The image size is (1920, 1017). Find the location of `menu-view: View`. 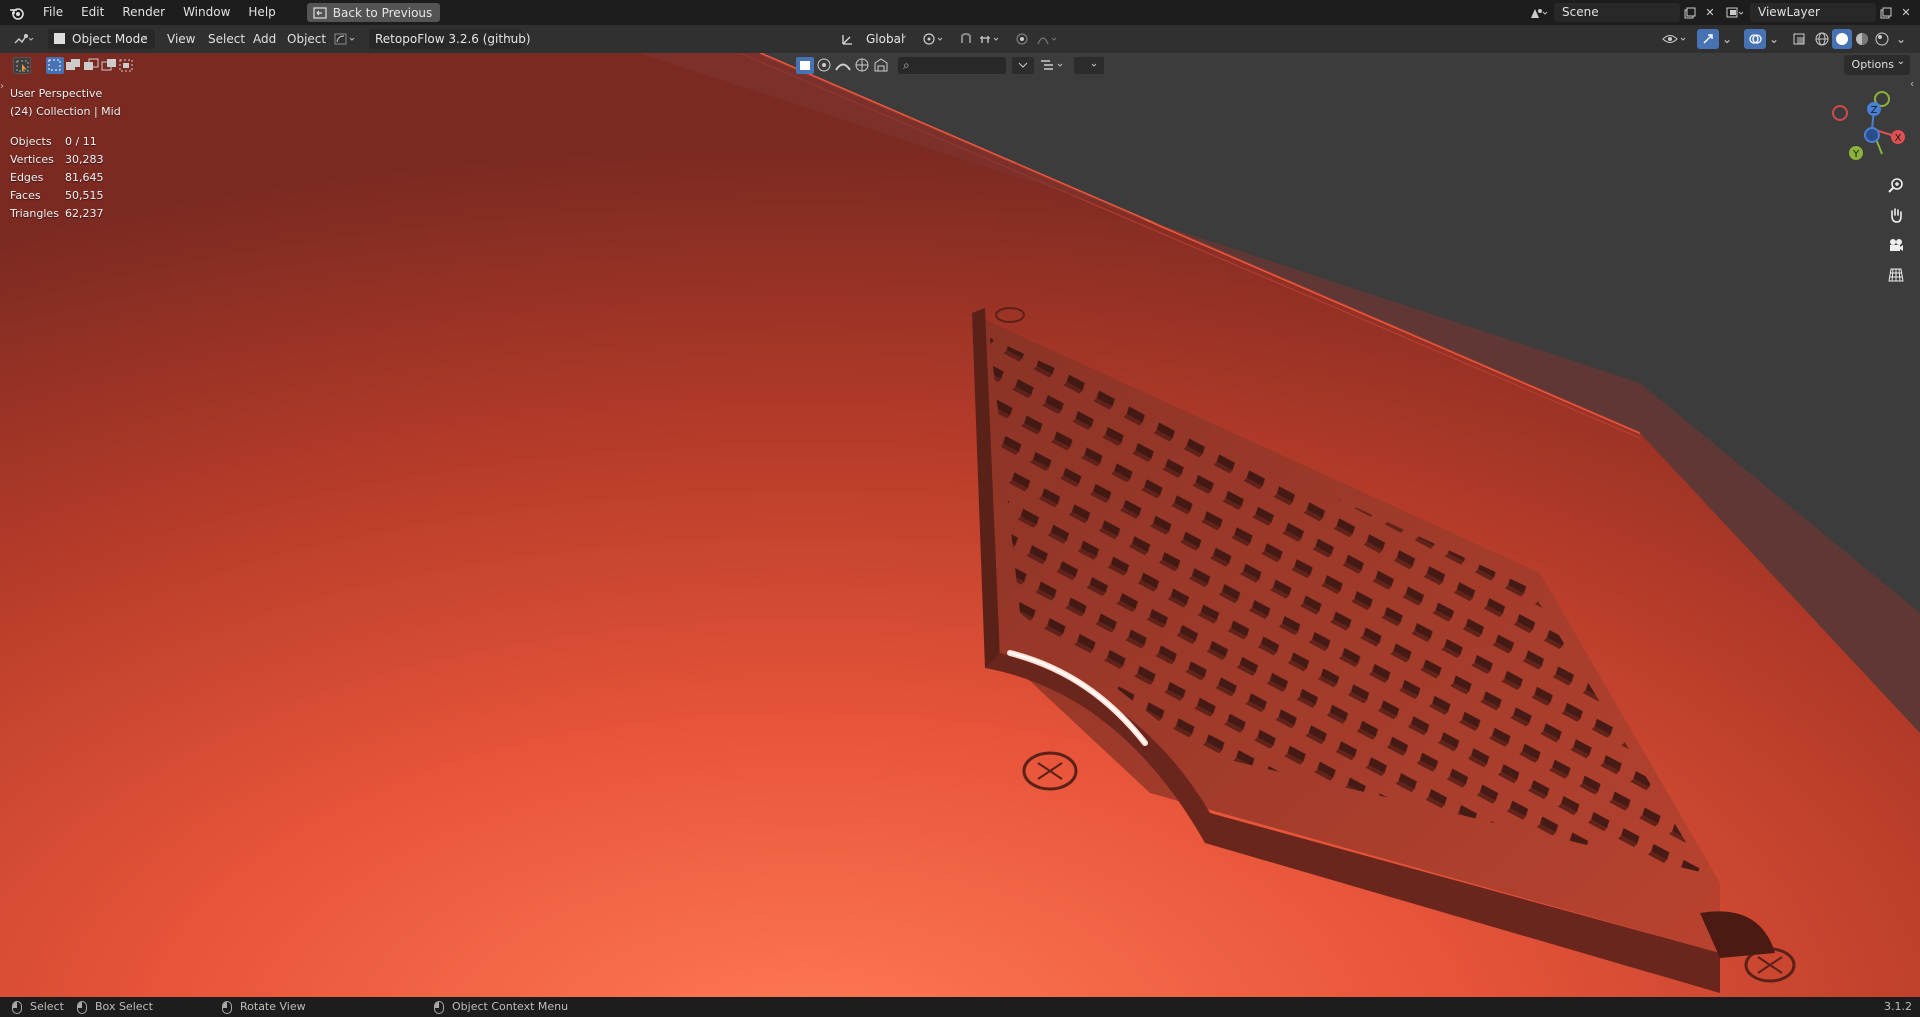

menu-view: View is located at coordinates (181, 39).